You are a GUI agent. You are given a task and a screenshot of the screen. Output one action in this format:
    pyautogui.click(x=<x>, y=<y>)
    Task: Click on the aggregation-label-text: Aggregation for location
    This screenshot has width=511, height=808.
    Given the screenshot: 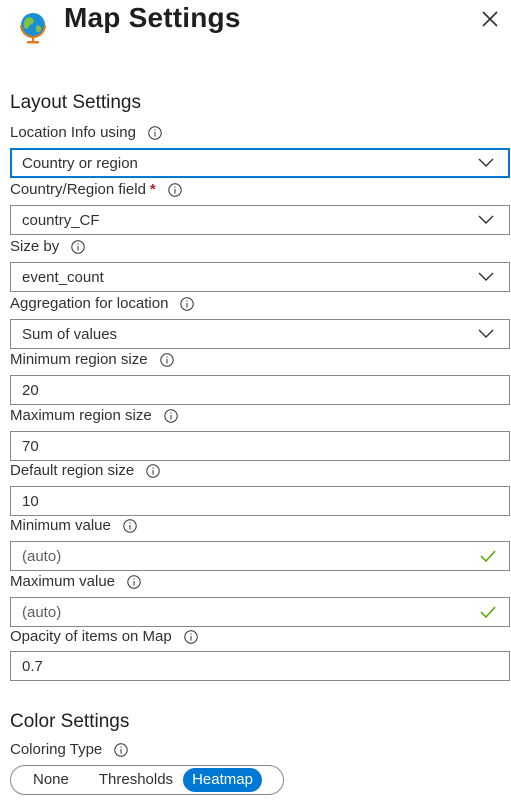 What is the action you would take?
    pyautogui.click(x=89, y=303)
    